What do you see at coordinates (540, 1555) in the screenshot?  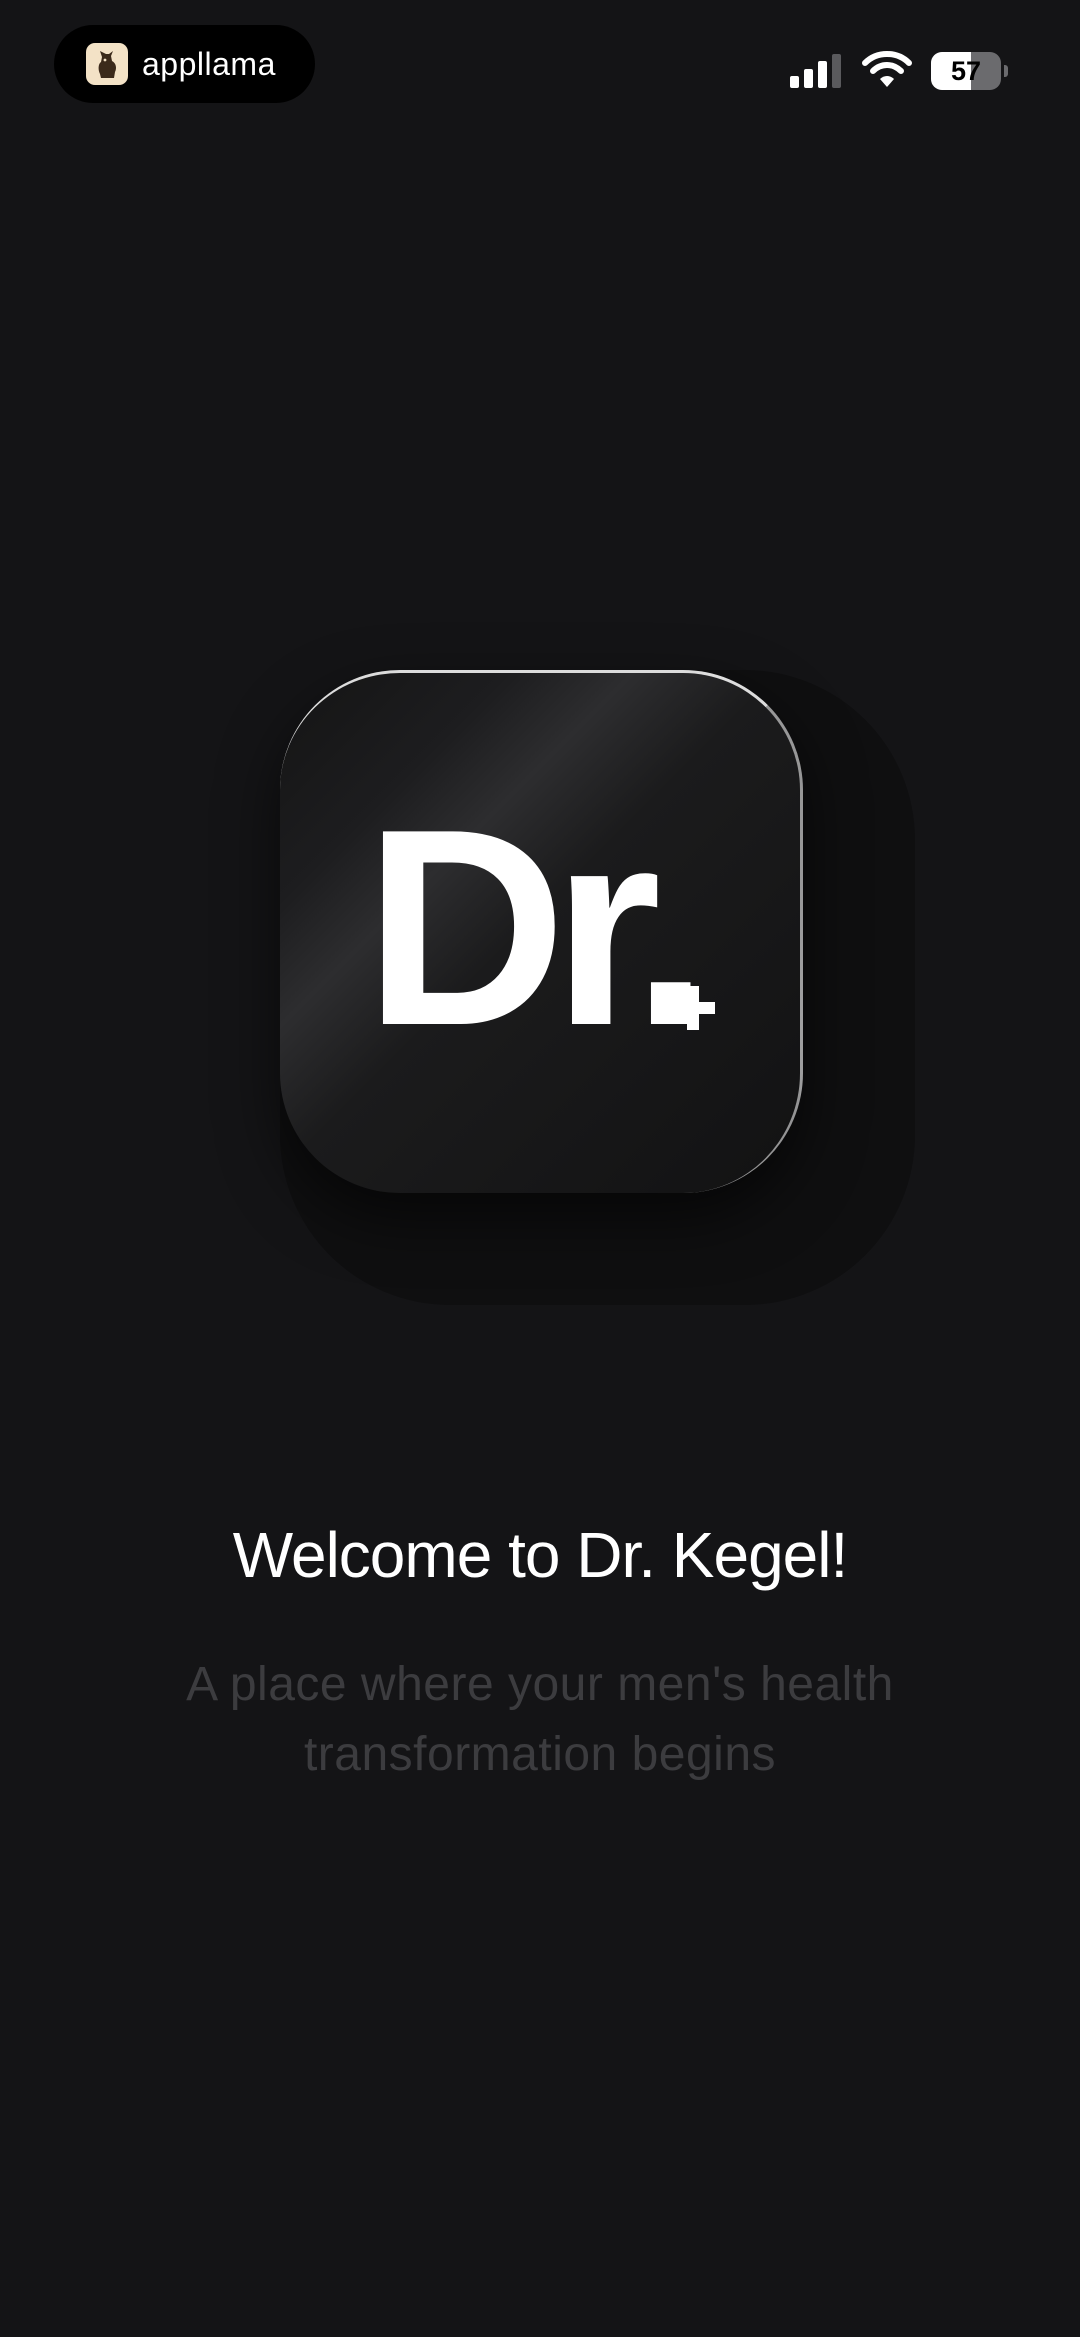 I see `welcome-title: Welcome to Dr. Kegel!` at bounding box center [540, 1555].